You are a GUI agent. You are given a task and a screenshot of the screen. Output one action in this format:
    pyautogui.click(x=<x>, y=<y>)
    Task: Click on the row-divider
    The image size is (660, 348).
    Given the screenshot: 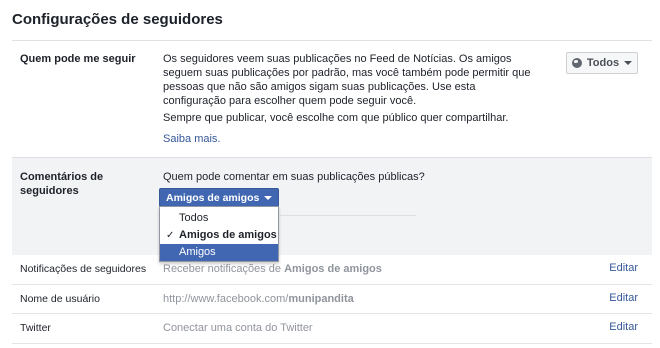 What is the action you would take?
    pyautogui.click(x=332, y=343)
    